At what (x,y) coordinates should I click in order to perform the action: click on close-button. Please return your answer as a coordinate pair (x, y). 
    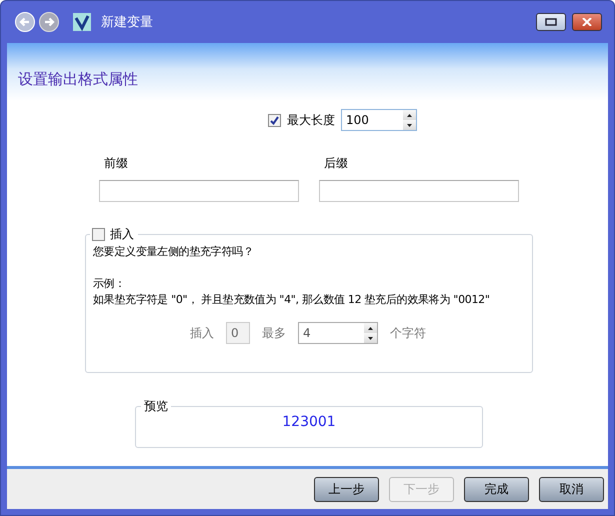
    Looking at the image, I should click on (587, 22).